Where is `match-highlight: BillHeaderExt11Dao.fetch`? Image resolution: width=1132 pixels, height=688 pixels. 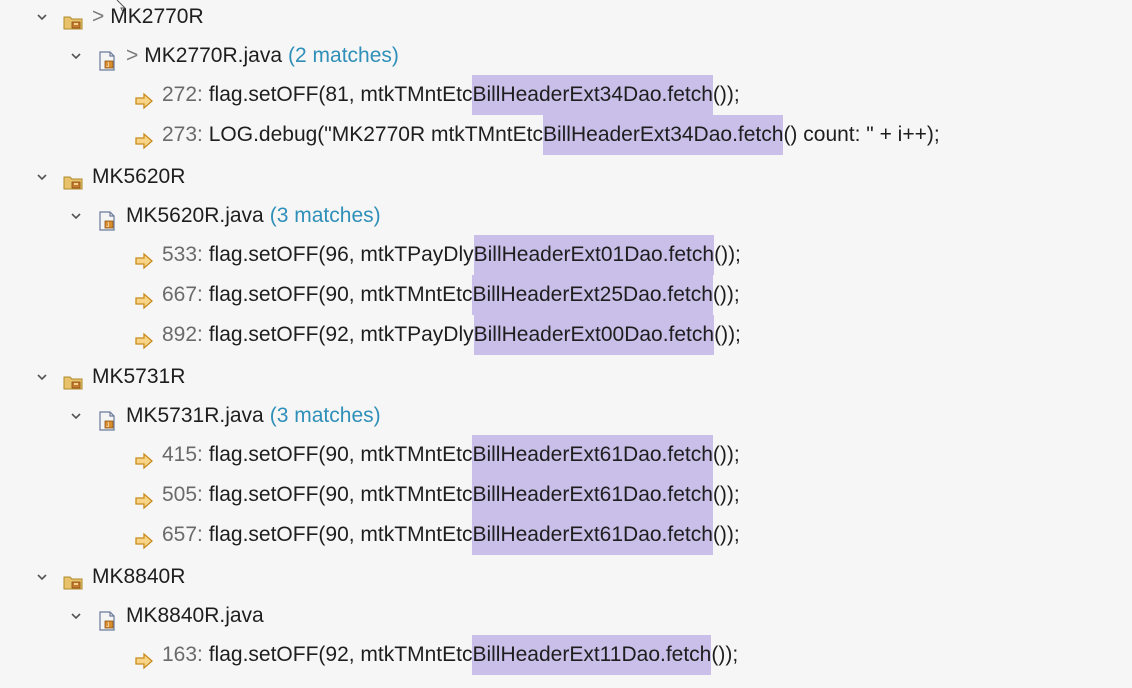 match-highlight: BillHeaderExt11Dao.fetch is located at coordinates (592, 655).